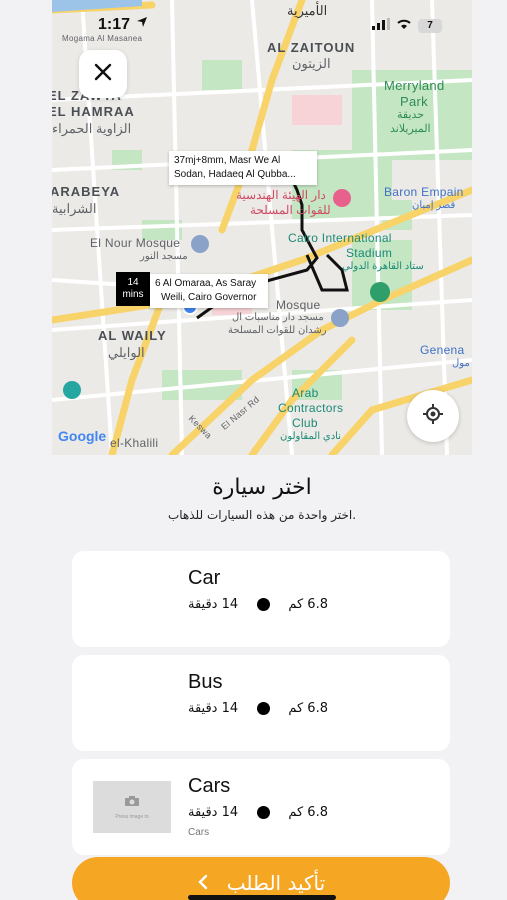  Describe the element at coordinates (383, 266) in the screenshot. I see `map-label-stadium-ar: ستاد القاهرة الدولي` at that location.